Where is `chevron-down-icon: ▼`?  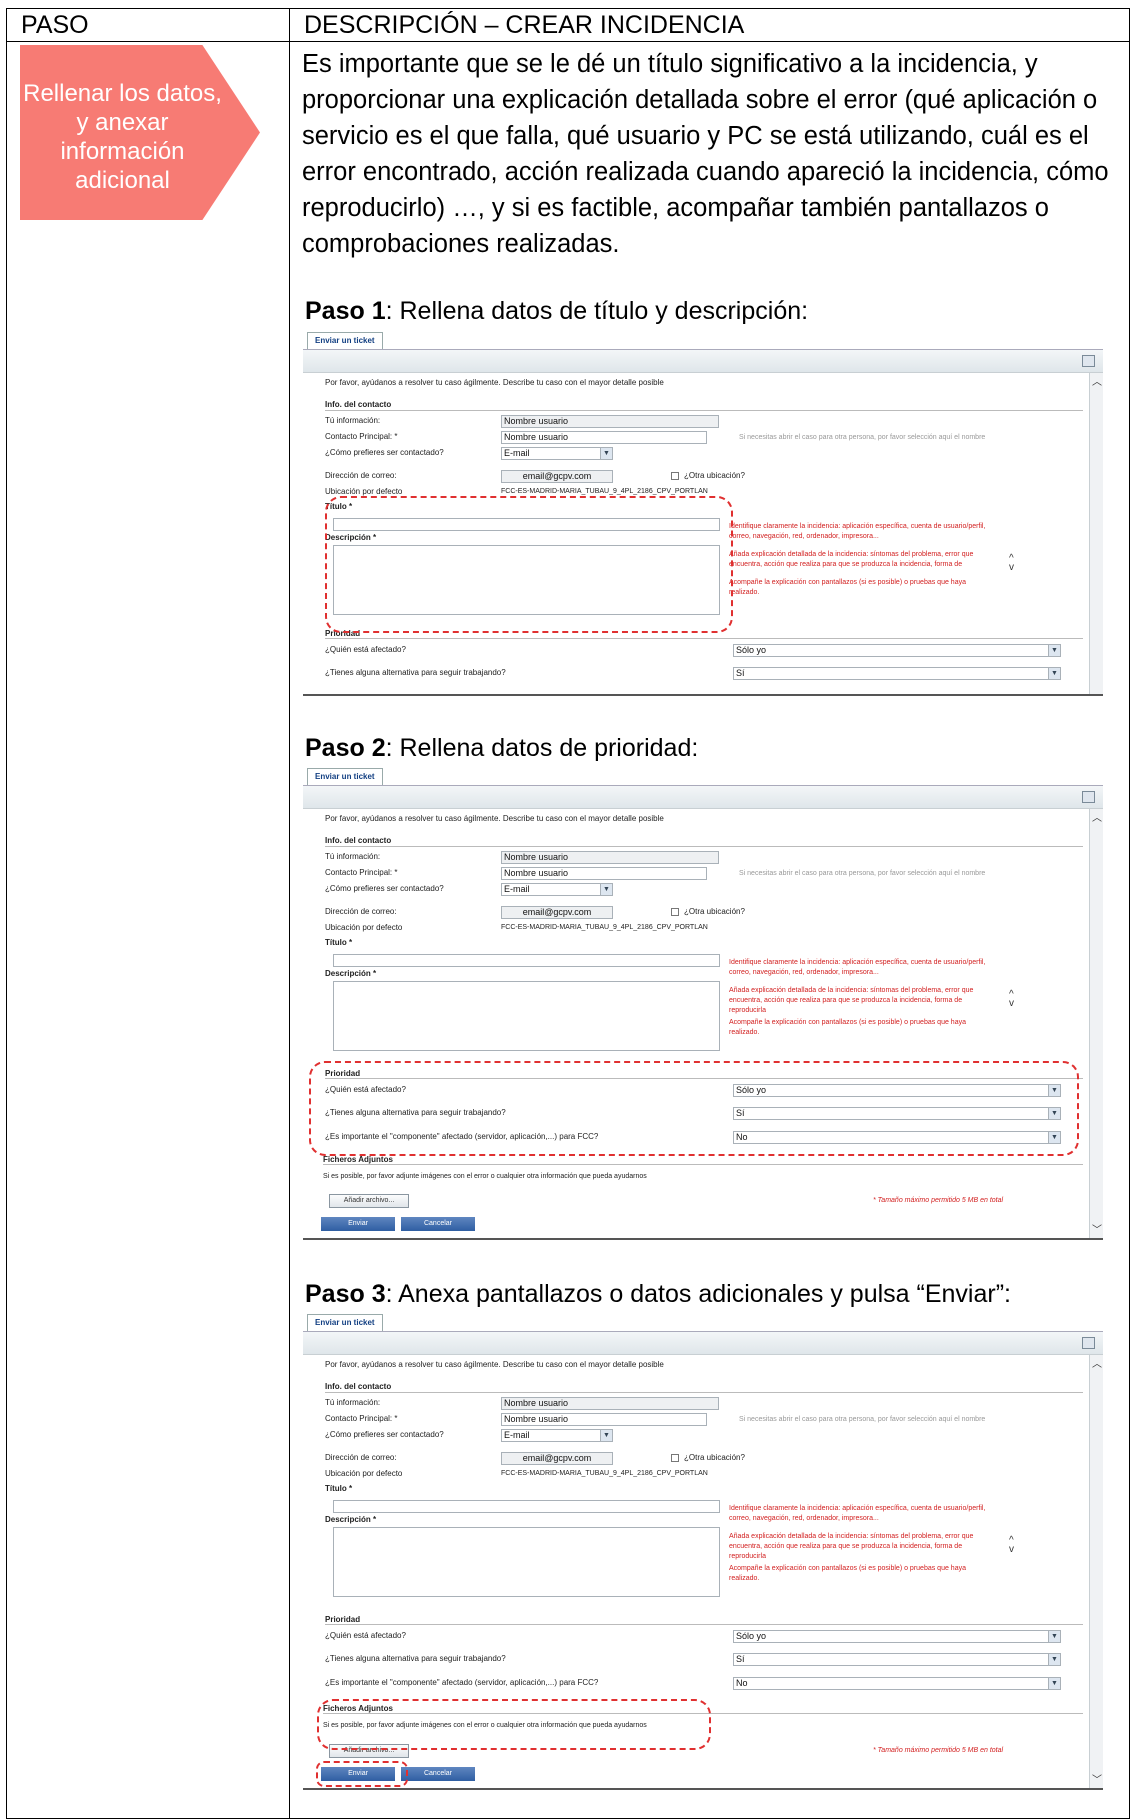 chevron-down-icon: ▼ is located at coordinates (606, 453).